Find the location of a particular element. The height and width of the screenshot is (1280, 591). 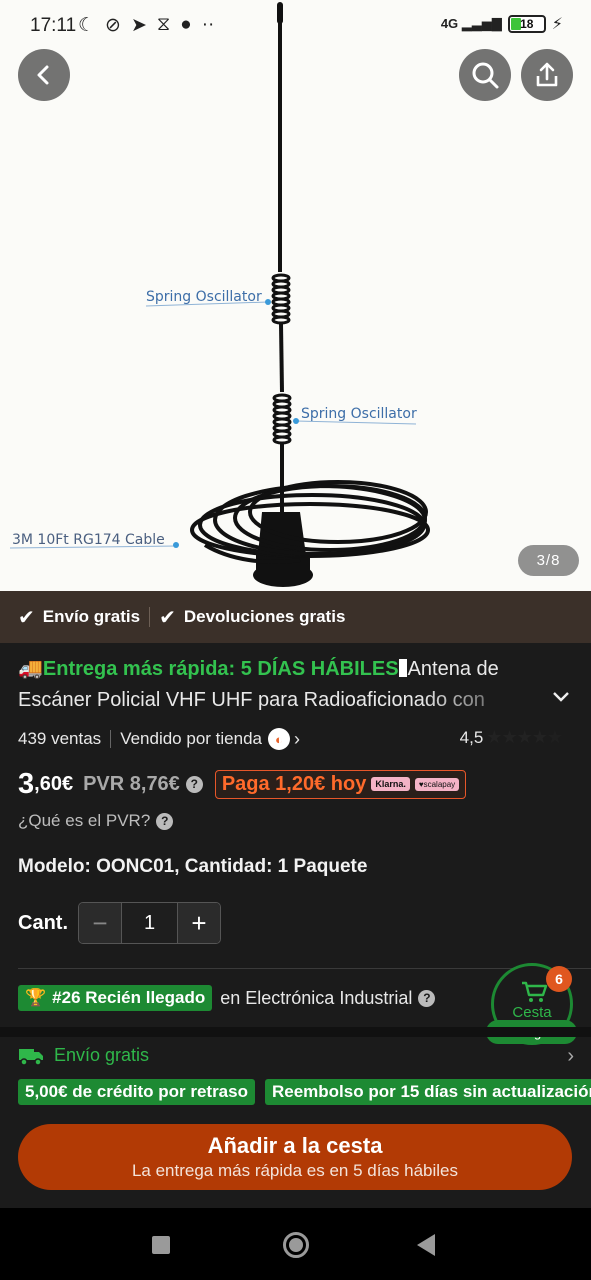

truck-icon: 🚚 is located at coordinates (30, 669).